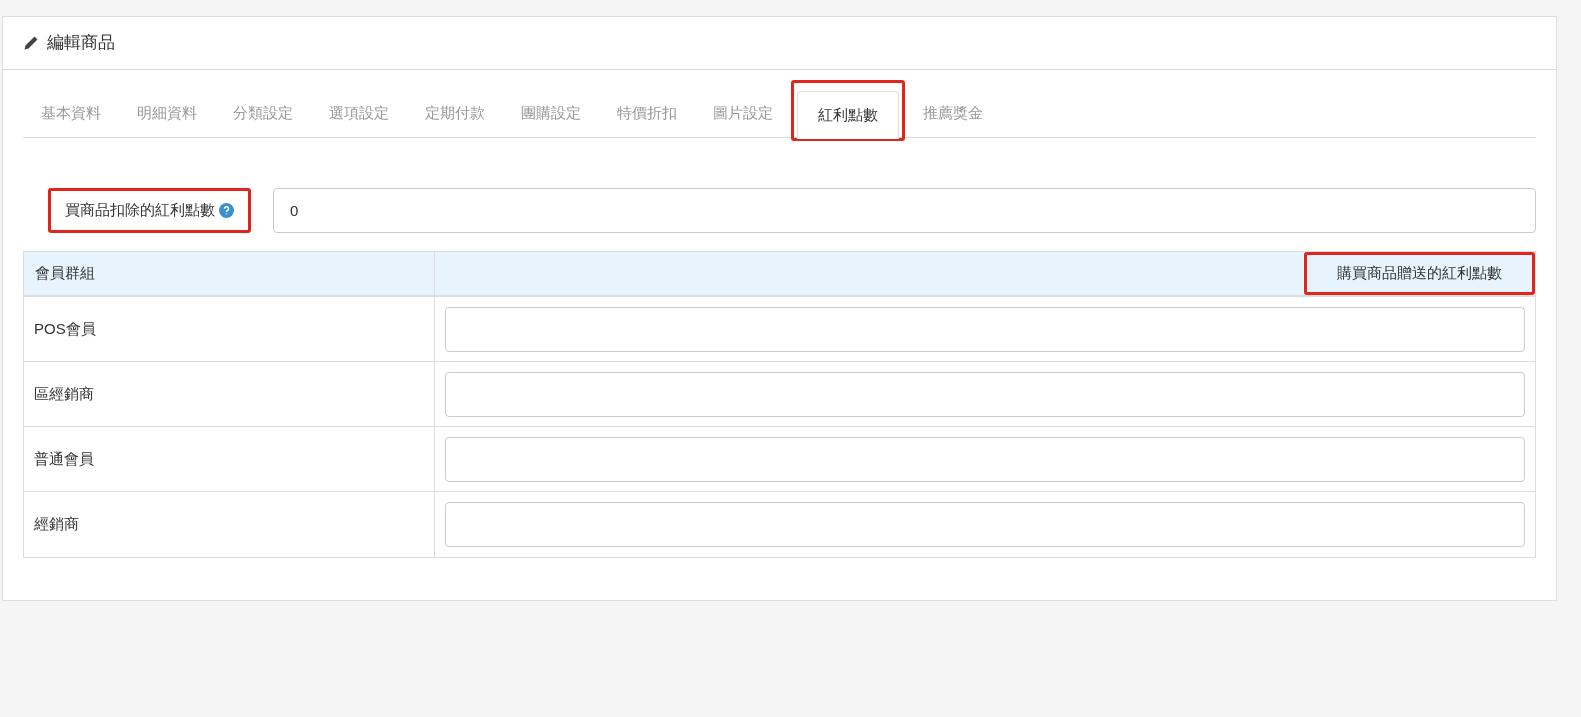 The image size is (1581, 717). I want to click on table-cell-text: 普通會員, so click(64, 458).